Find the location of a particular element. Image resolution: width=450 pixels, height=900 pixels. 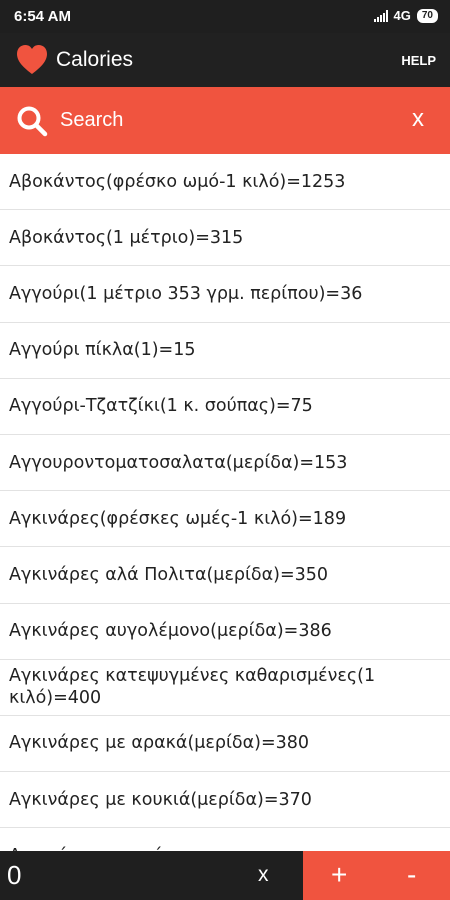

list-item: Αγκινάρες αυγολέμονο(μερίδα)=386 is located at coordinates (225, 632).